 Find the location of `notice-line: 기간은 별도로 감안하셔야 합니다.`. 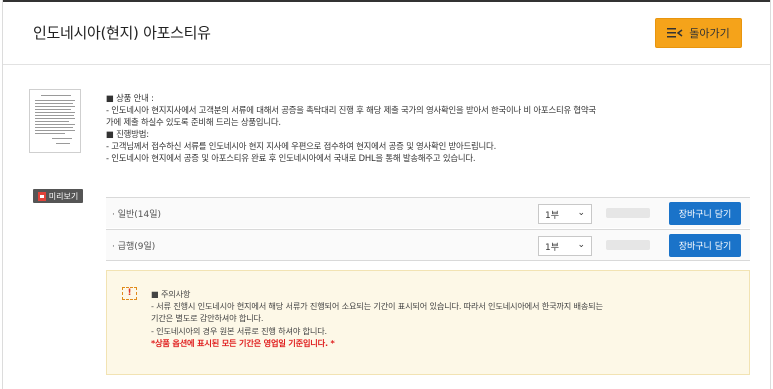

notice-line: 기간은 별도로 감안하셔야 합니다. is located at coordinates (207, 318).